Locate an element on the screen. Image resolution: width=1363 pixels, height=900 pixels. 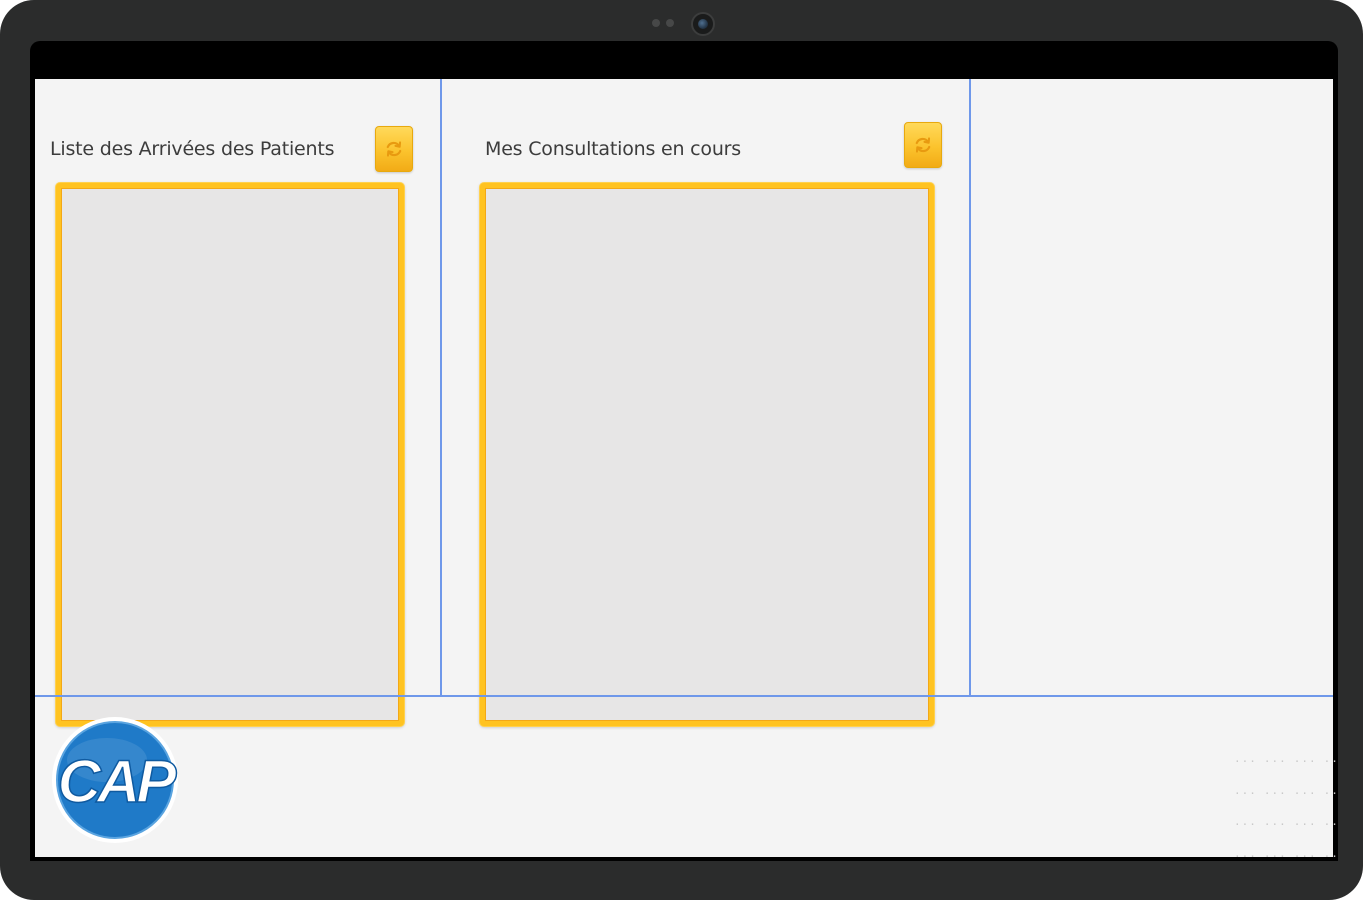
arrivals-refresh-button is located at coordinates (394, 149).